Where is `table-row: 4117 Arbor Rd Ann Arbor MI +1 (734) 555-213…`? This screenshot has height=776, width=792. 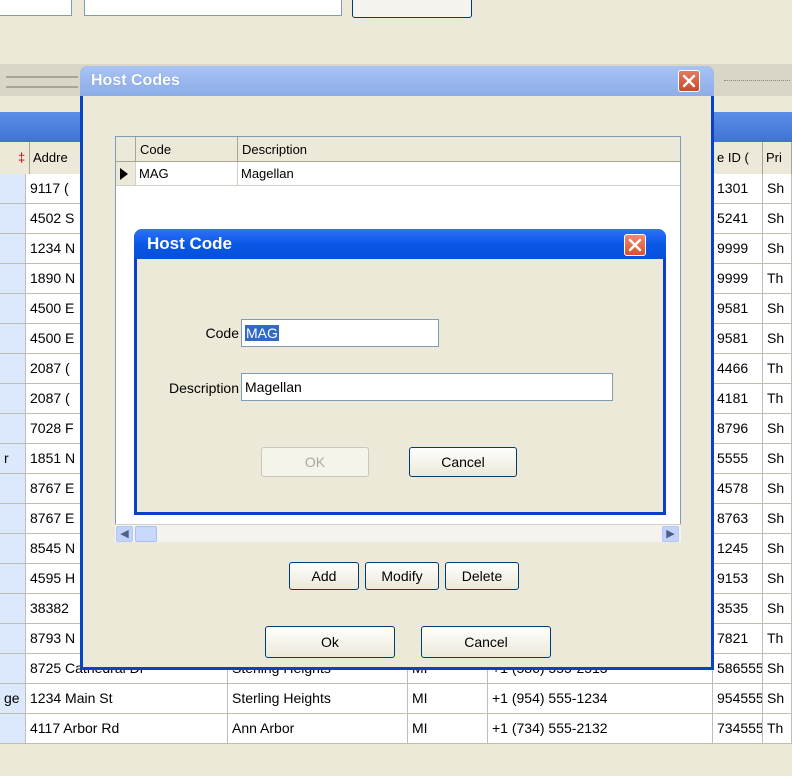
table-row: 4117 Arbor Rd Ann Arbor MI +1 (734) 555-213… is located at coordinates (396, 729).